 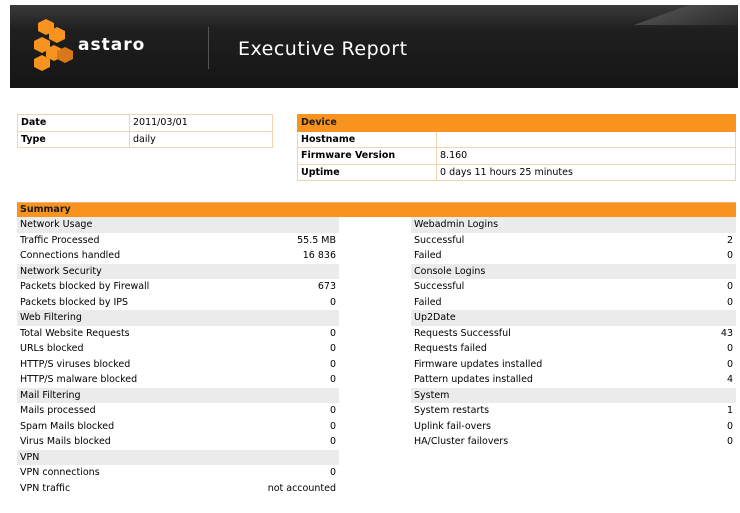 I want to click on summary-right-label: Firmware updates installed, so click(x=478, y=364).